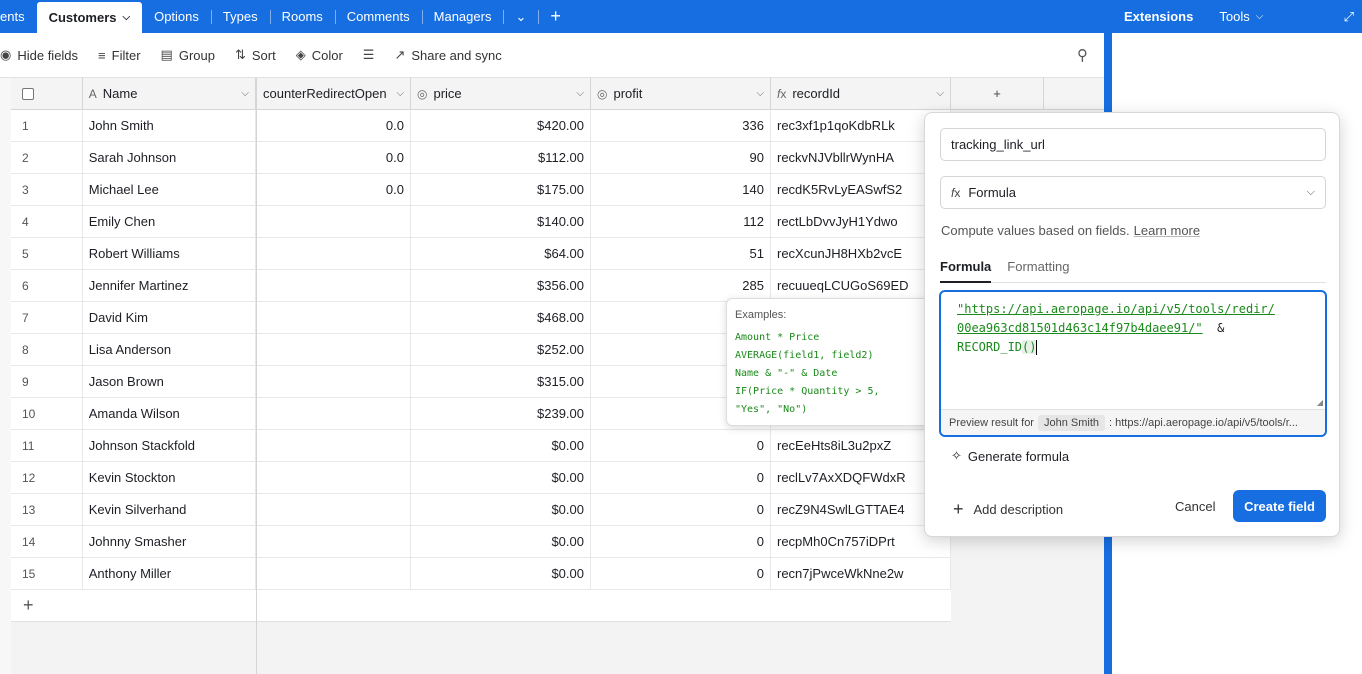 The width and height of the screenshot is (1362, 674). Describe the element at coordinates (681, 93) in the screenshot. I see `column-header-profit: ◎ profit ⌵` at that location.